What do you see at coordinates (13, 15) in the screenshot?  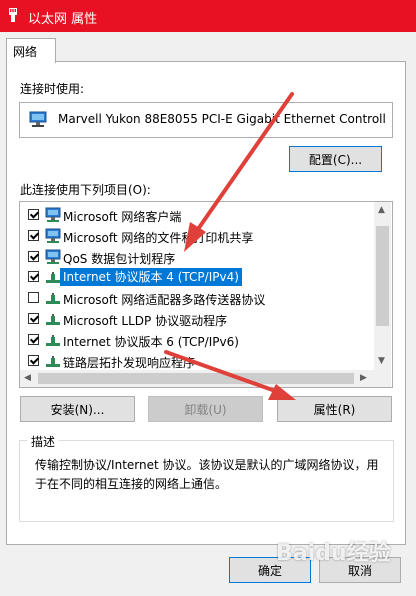 I see `ethernet-plug-icon` at bounding box center [13, 15].